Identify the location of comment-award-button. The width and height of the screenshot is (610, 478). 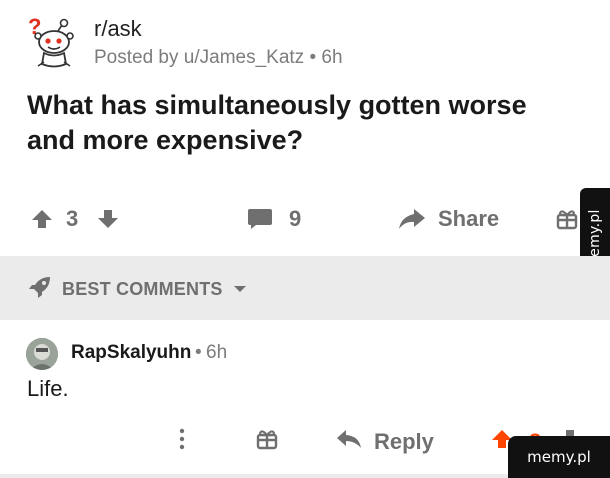
(267, 442).